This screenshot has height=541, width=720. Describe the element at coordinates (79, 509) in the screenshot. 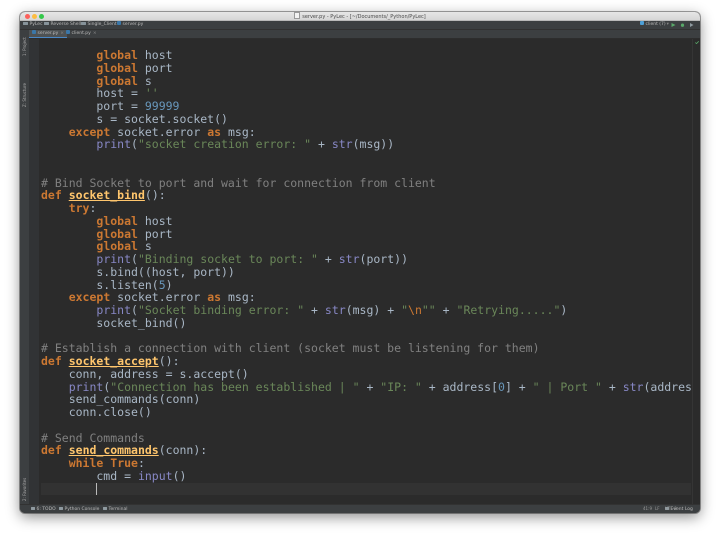

I see `python-console-tool-button: Python Console` at that location.